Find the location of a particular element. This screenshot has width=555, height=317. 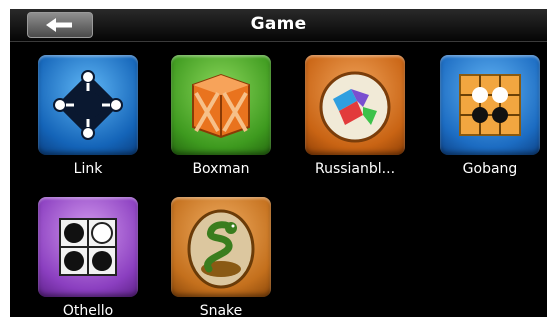

boxman-icon is located at coordinates (221, 105).